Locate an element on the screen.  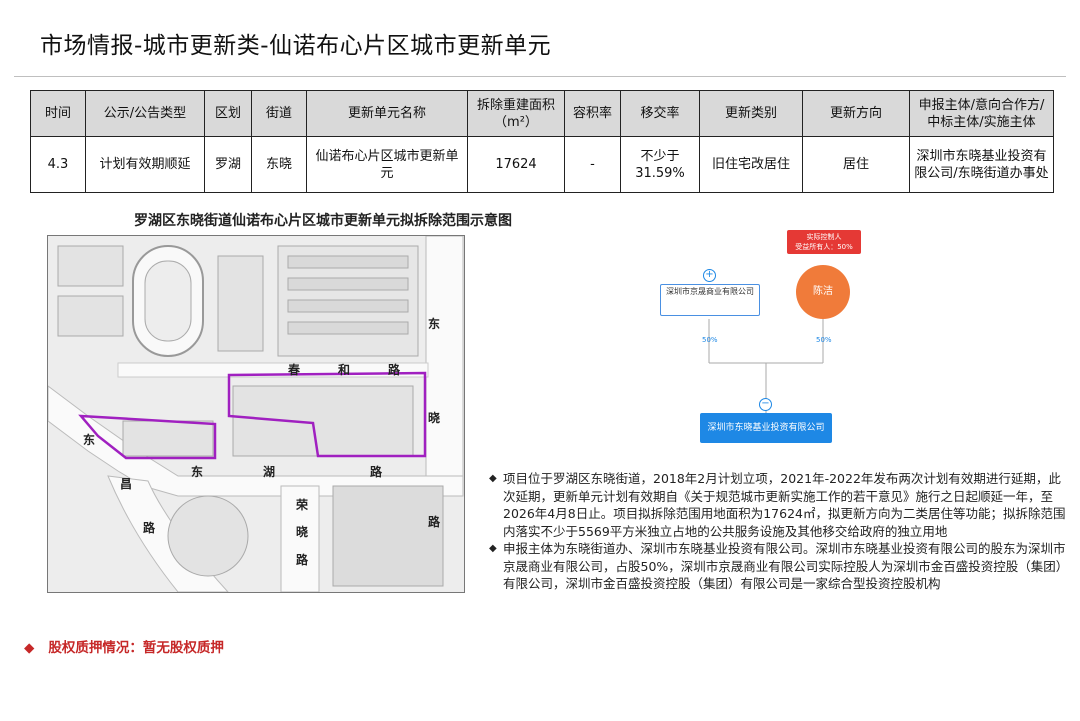
cell-time: 4.3 is located at coordinates (58, 164).